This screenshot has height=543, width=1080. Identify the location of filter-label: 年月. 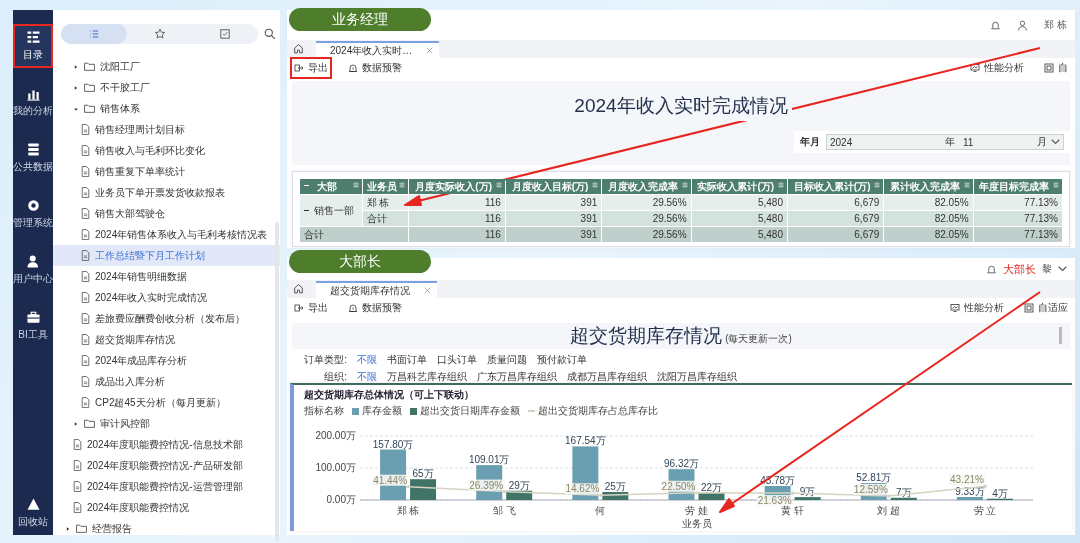
(810, 142).